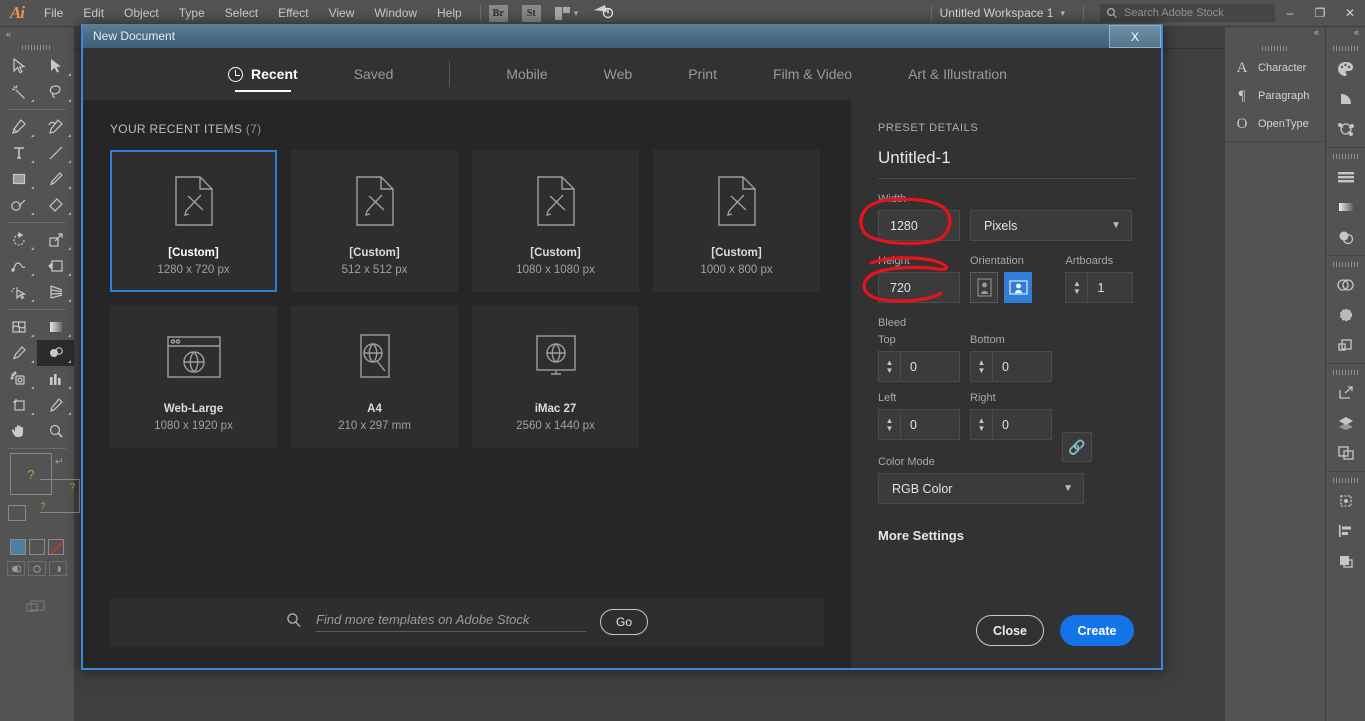 The image size is (1365, 721). I want to click on close-button: ✕, so click(1350, 13).